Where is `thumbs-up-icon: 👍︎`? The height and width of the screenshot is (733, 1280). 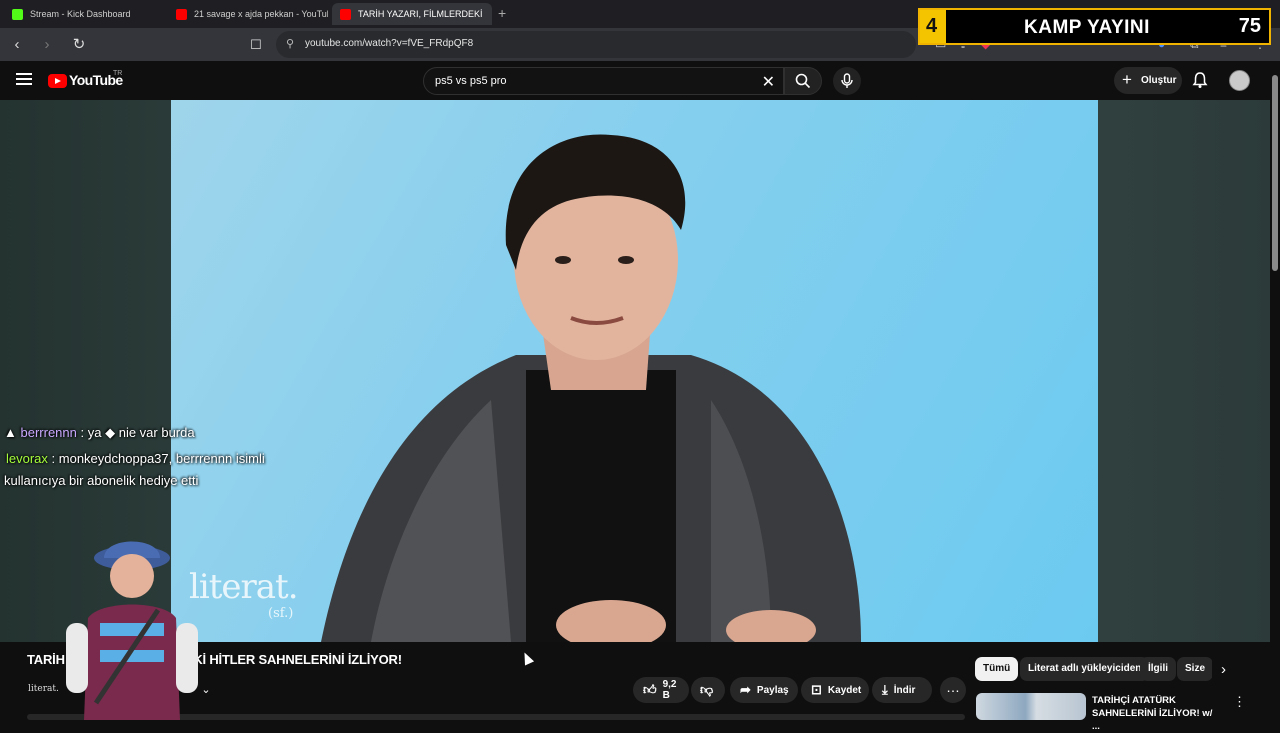
thumbs-up-icon: 👍︎ is located at coordinates (650, 689).